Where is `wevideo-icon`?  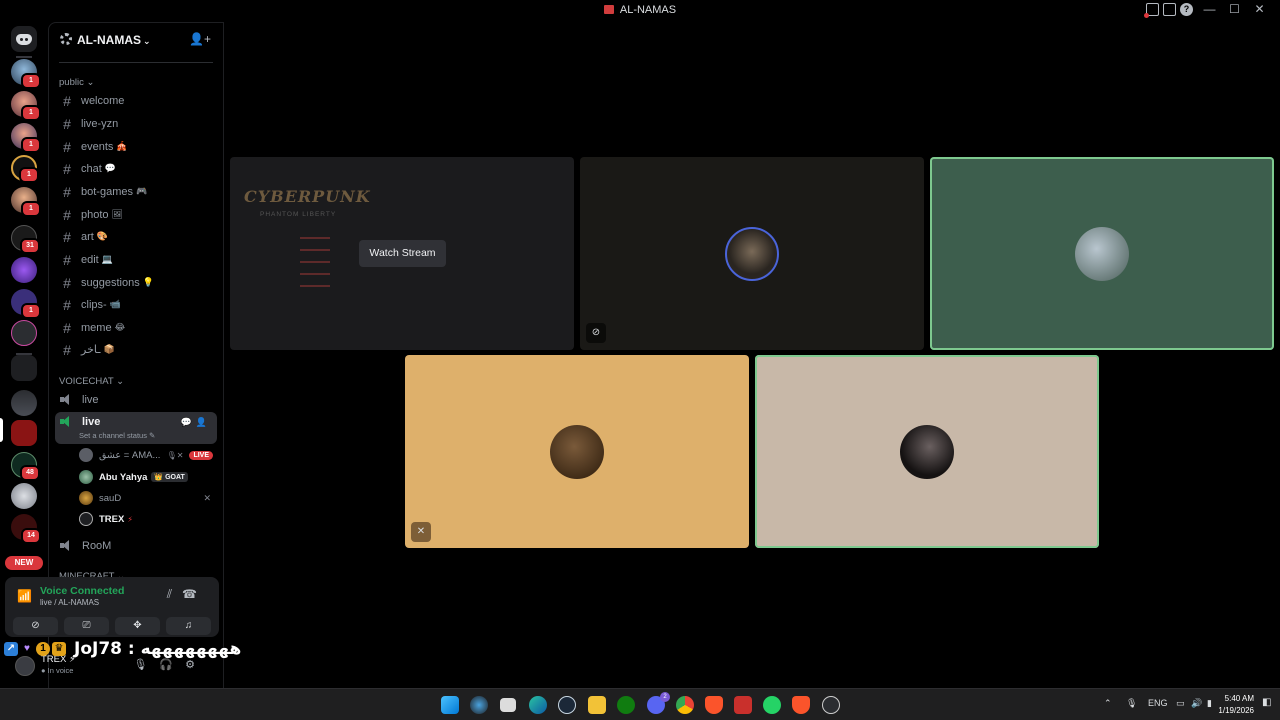 wevideo-icon is located at coordinates (743, 705).